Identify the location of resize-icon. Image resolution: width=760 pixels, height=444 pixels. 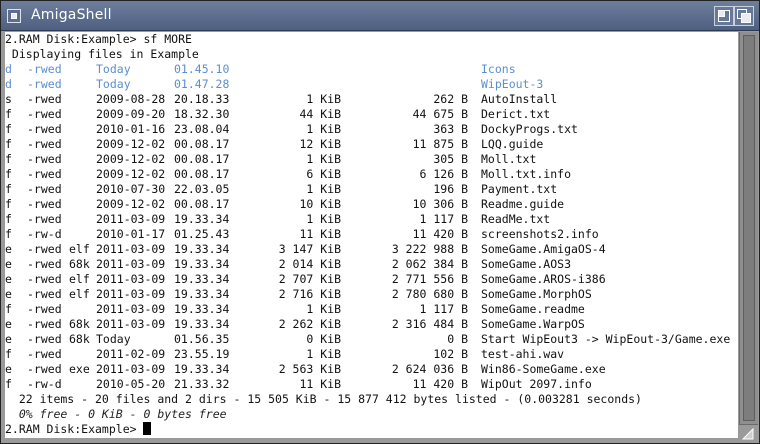
(748, 433).